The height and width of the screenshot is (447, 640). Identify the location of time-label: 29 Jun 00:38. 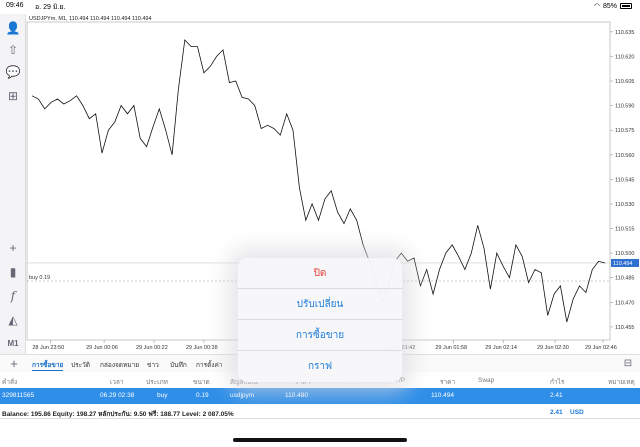
(202, 348).